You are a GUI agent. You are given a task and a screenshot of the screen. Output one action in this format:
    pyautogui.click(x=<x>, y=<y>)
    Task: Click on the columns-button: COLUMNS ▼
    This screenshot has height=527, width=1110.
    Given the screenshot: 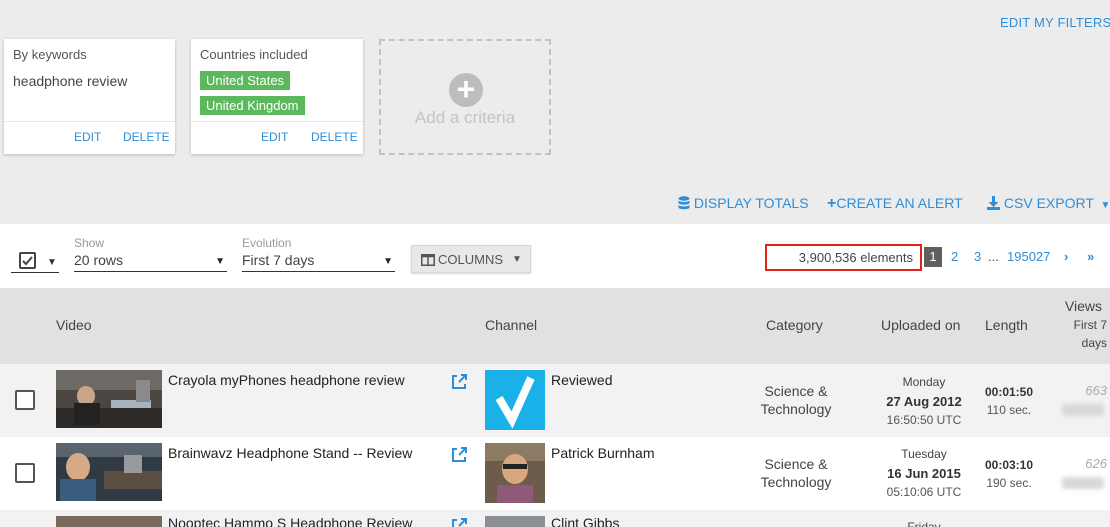 What is the action you would take?
    pyautogui.click(x=471, y=259)
    